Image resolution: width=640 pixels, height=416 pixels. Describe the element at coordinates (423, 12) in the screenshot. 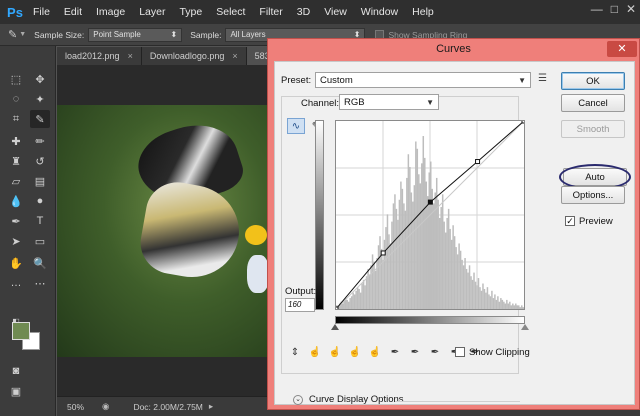

I see `menu-help: Help` at that location.